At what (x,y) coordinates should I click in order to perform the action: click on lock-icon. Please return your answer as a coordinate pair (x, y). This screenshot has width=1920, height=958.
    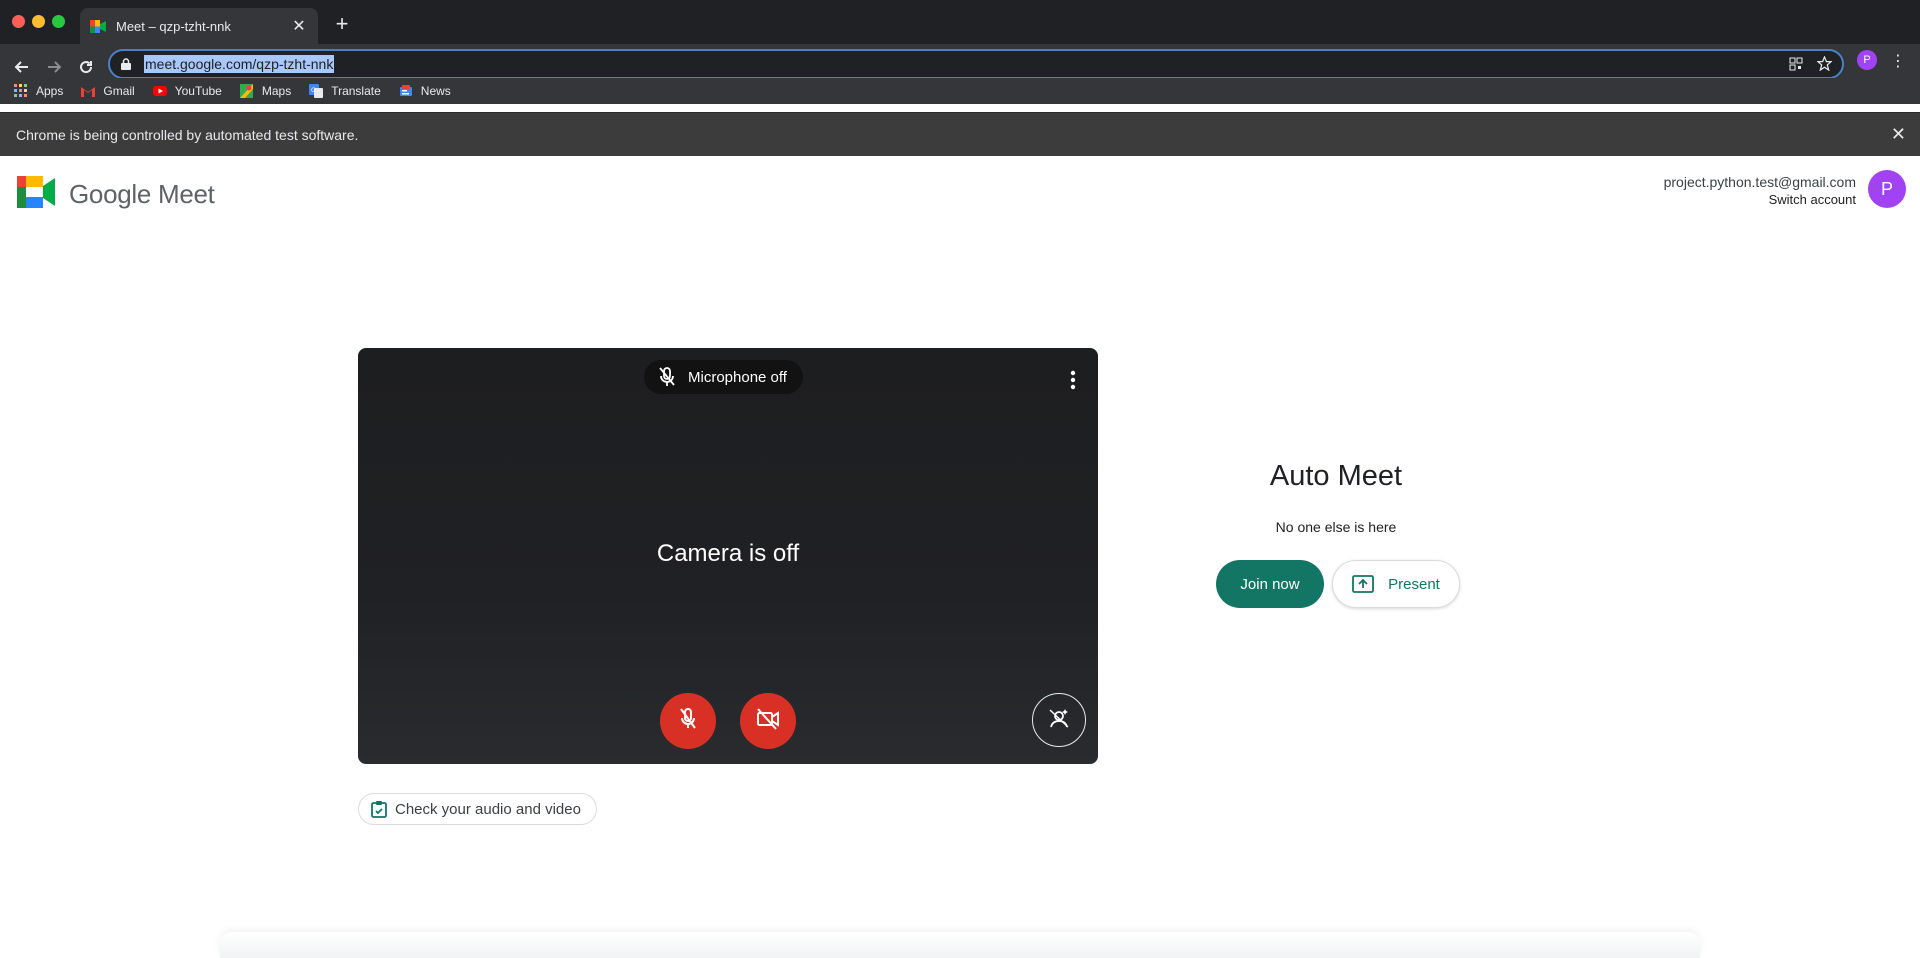
    Looking at the image, I should click on (126, 64).